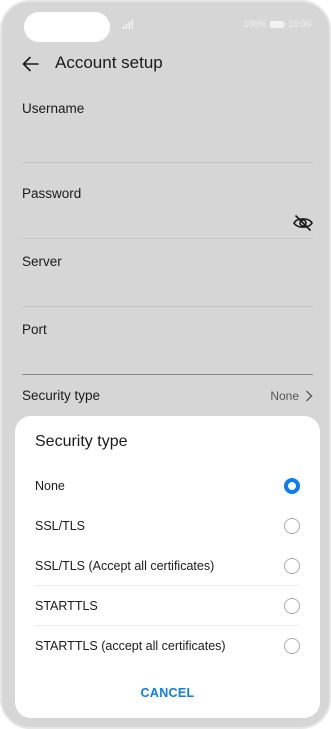 Image resolution: width=331 pixels, height=729 pixels. Describe the element at coordinates (34, 329) in the screenshot. I see `port-label: Port` at that location.